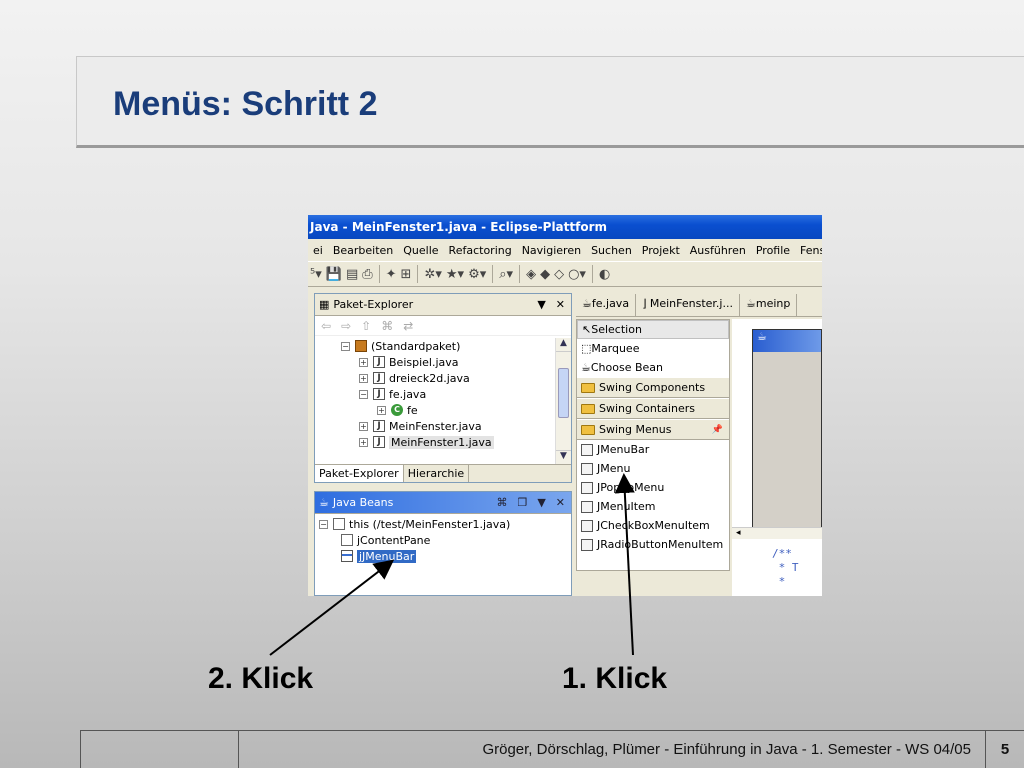 The image size is (1024, 768). Describe the element at coordinates (531, 274) in the screenshot. I see `new-package-icon: ◈` at that location.